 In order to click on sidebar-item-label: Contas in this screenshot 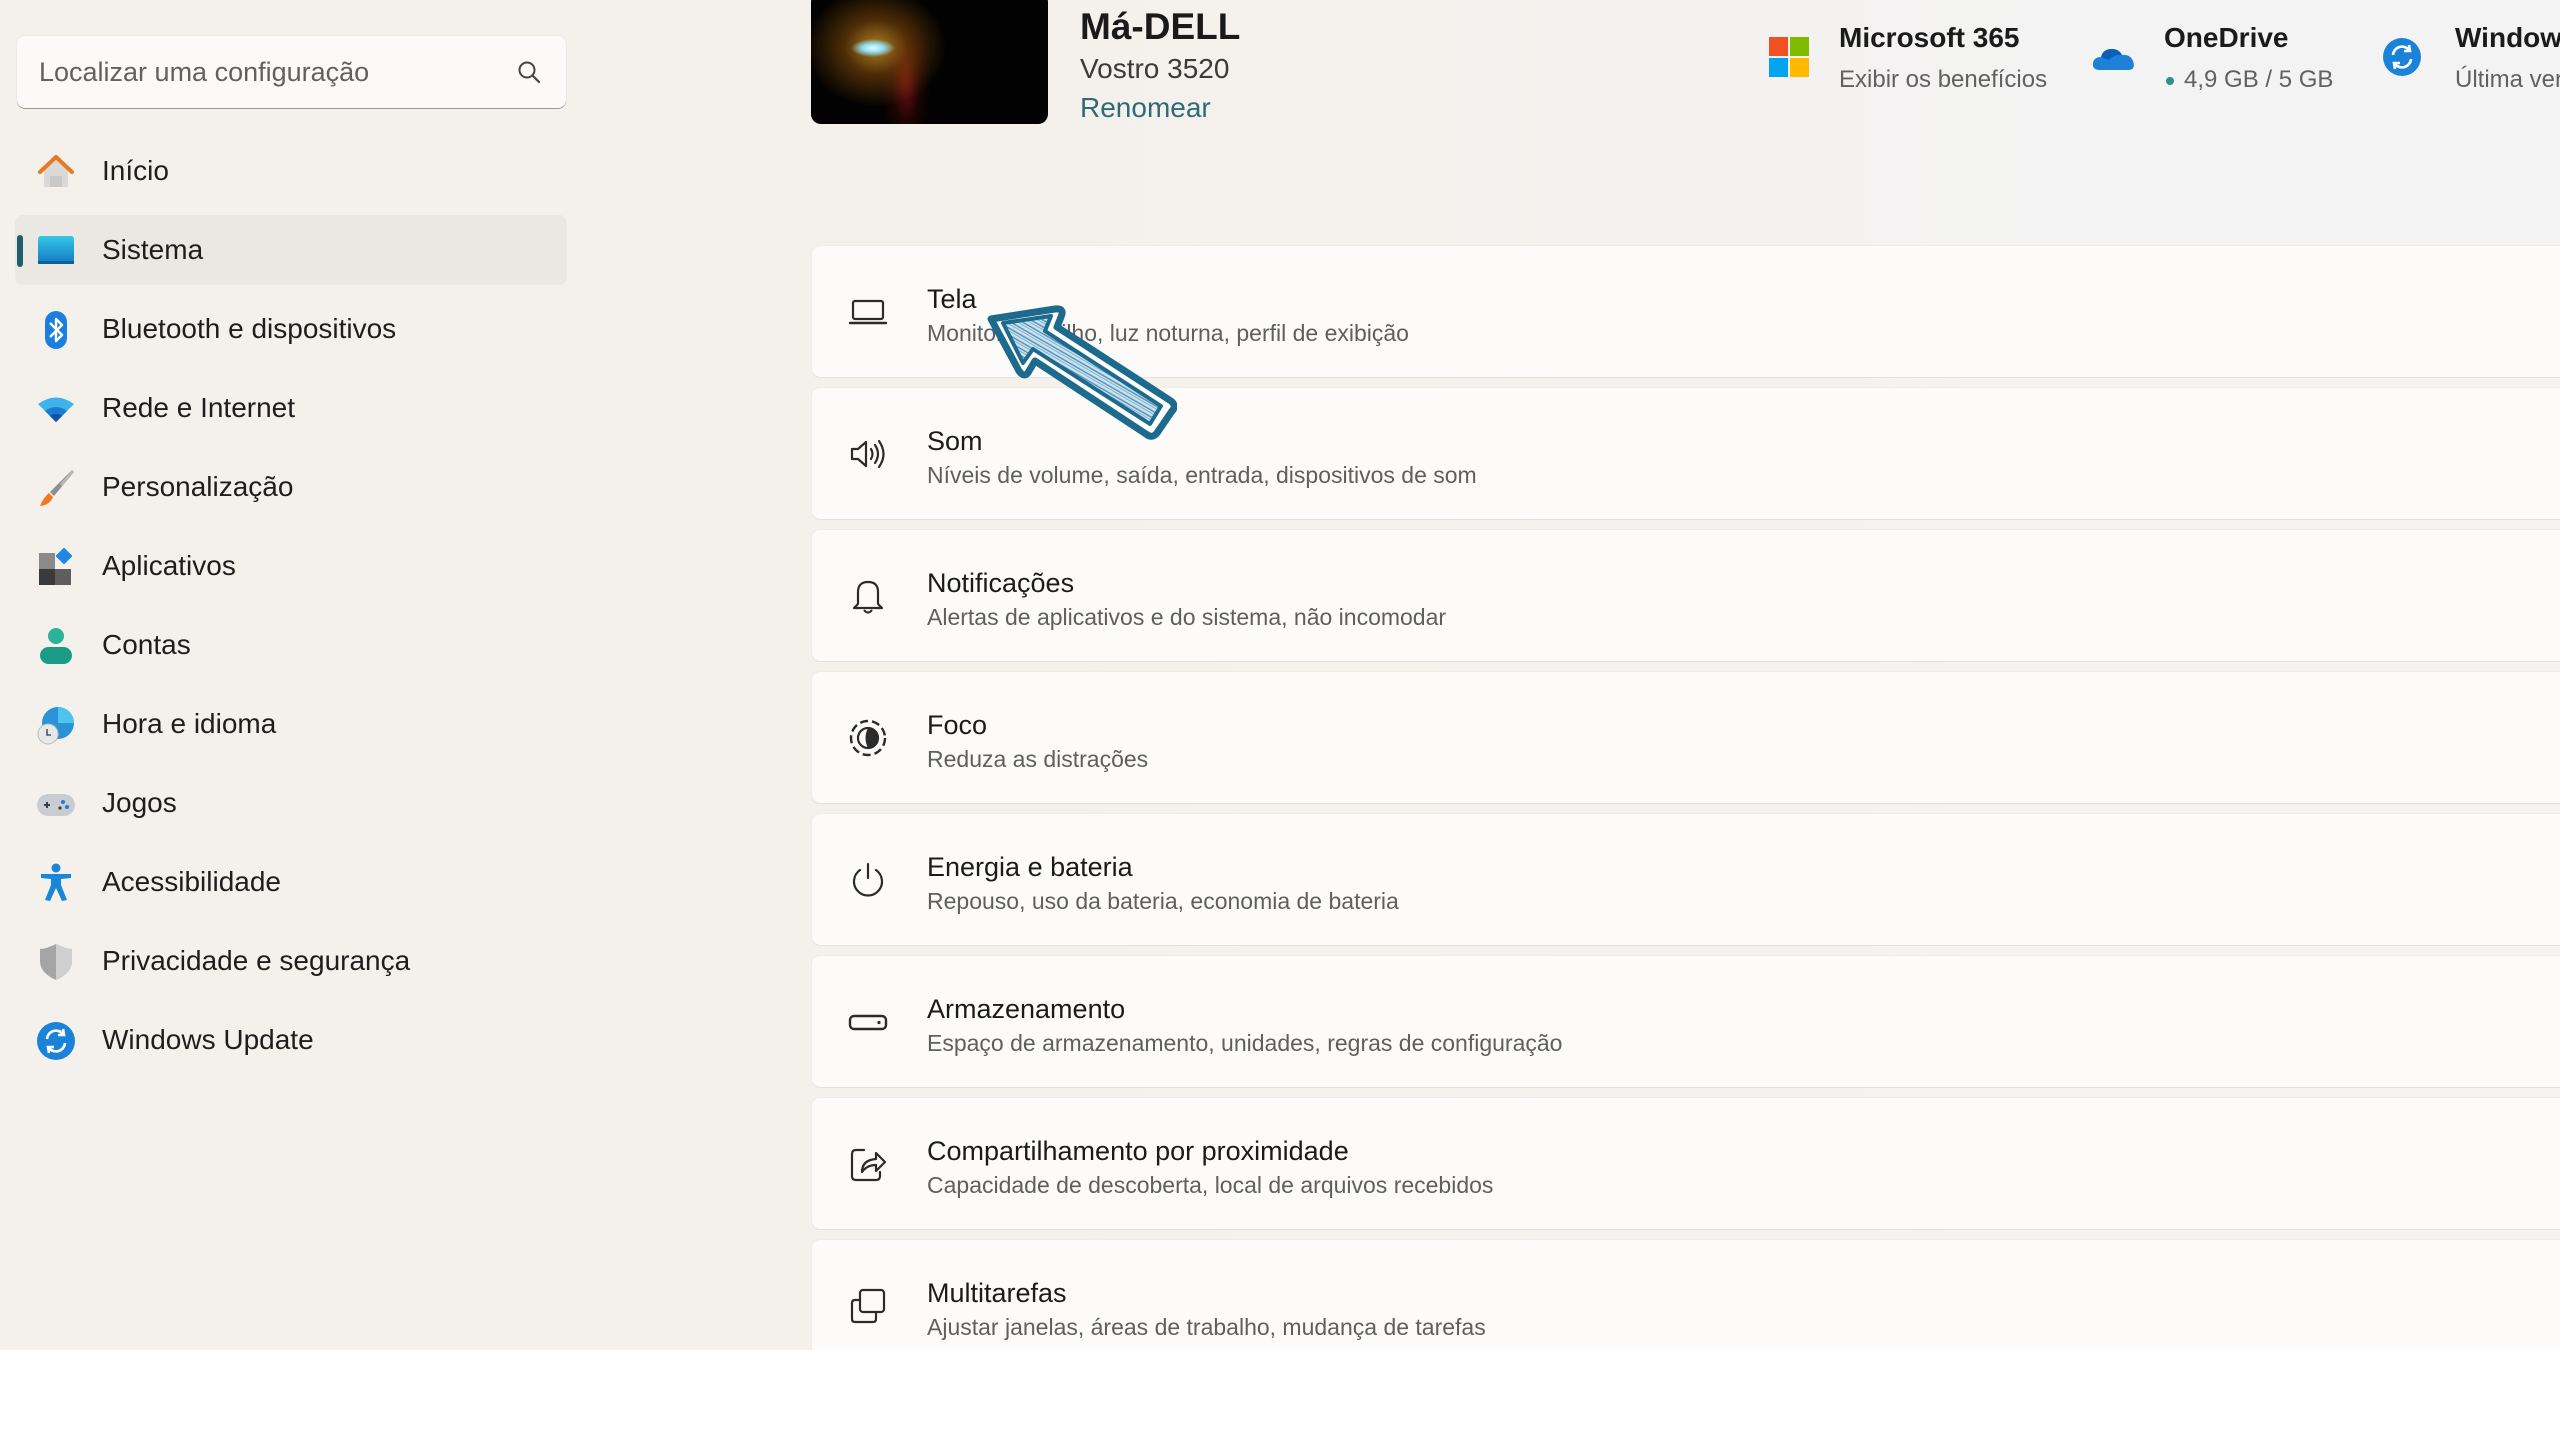, I will do `click(146, 644)`.